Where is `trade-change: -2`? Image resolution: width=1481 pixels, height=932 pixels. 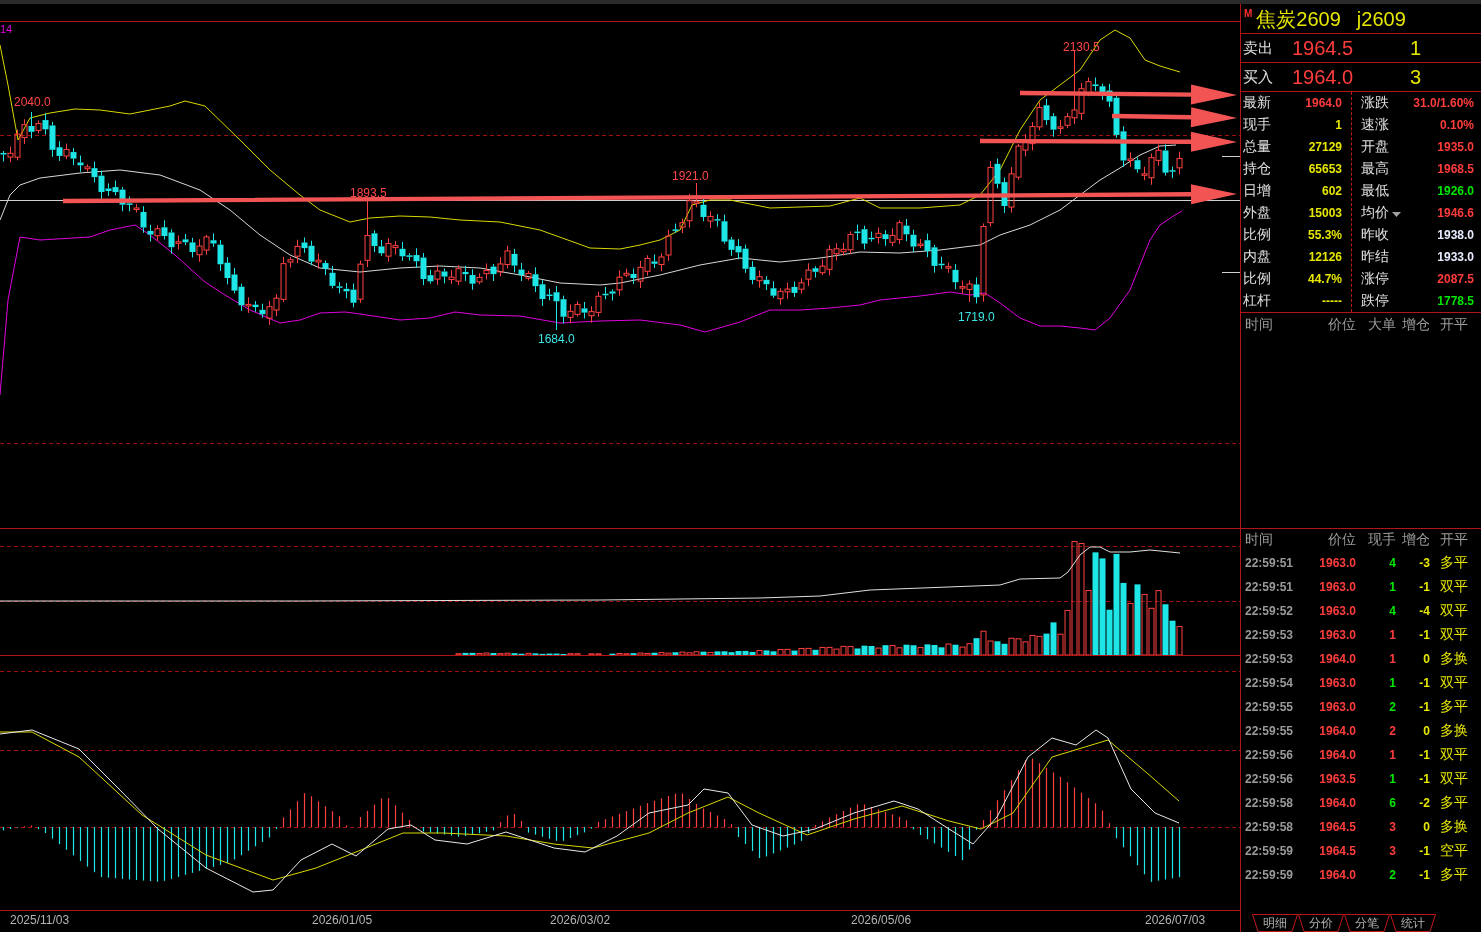
trade-change: -2 is located at coordinates (1424, 803).